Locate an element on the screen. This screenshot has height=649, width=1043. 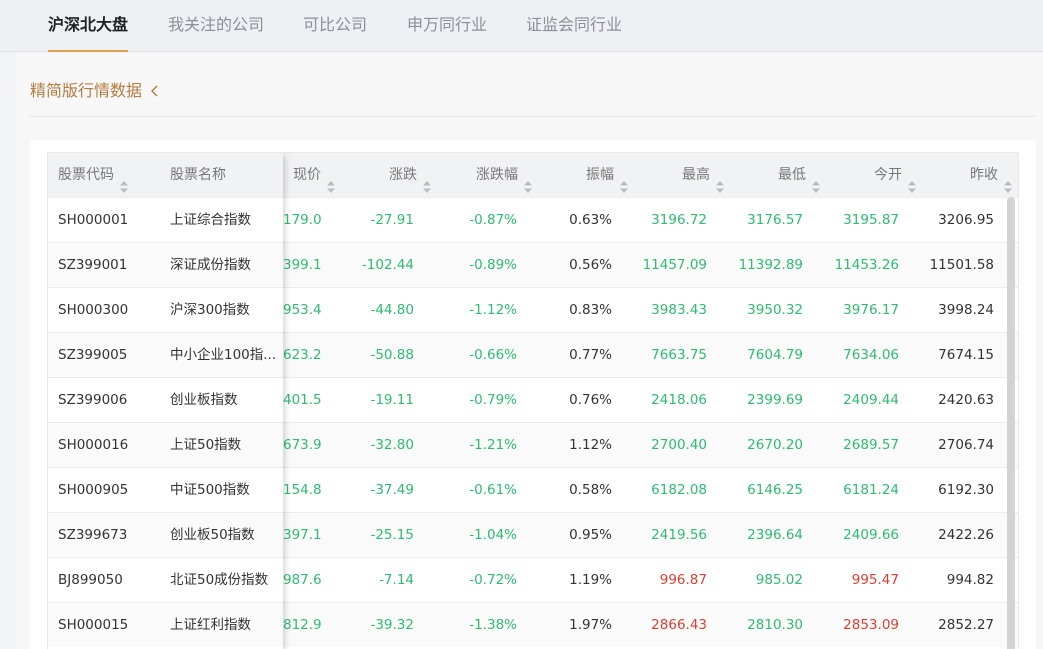
cell-amplitude: 1.19% is located at coordinates (590, 580).